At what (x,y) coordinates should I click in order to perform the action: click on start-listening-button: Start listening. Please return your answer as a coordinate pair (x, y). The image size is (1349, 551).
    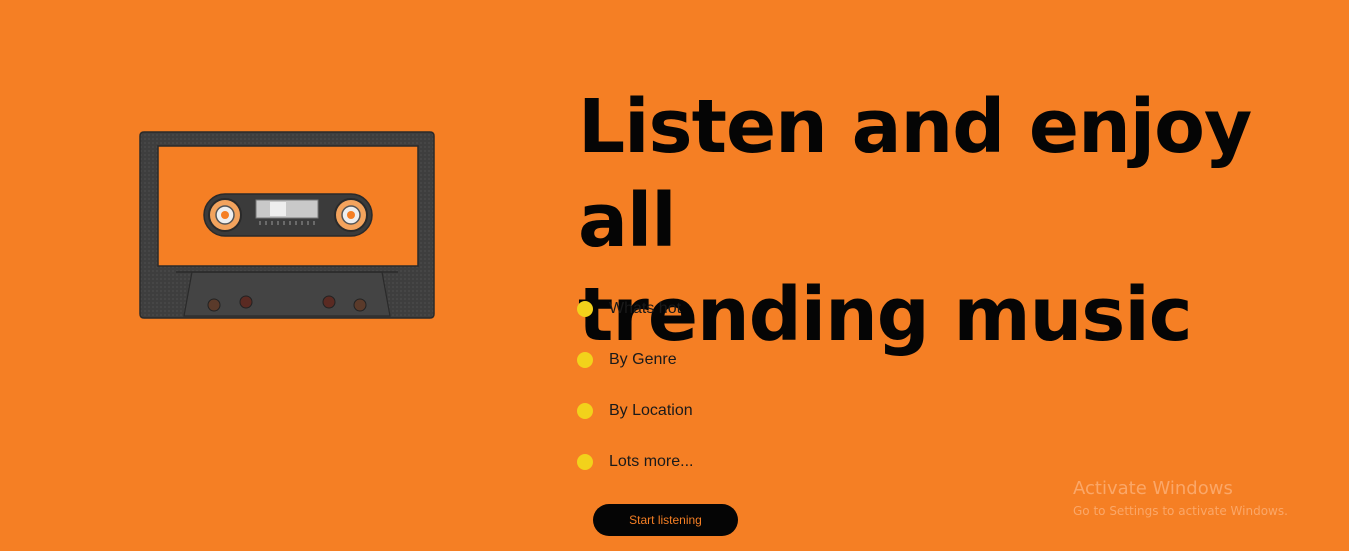
    Looking at the image, I should click on (665, 520).